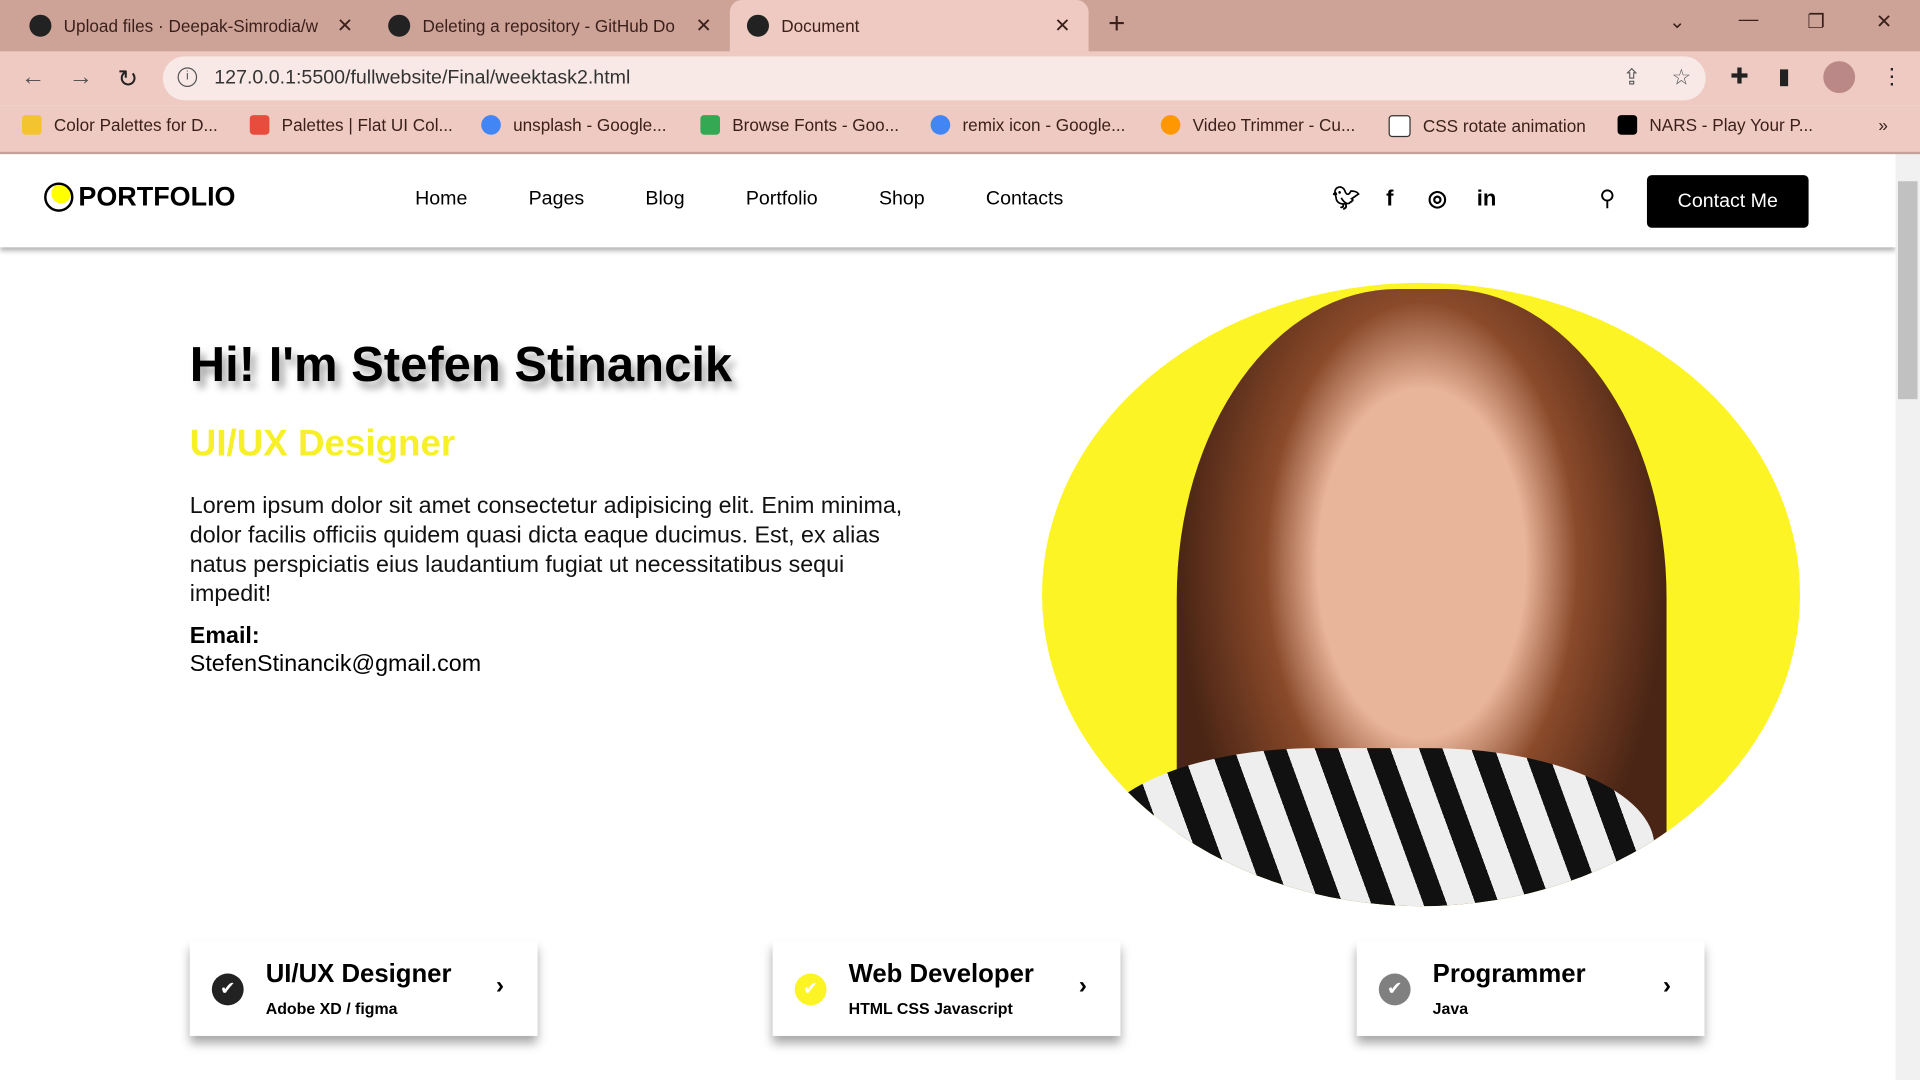 Image resolution: width=1920 pixels, height=1080 pixels. I want to click on tab-upload-files: Upload files · Deepak-Simrodia/w ✕, so click(191, 25).